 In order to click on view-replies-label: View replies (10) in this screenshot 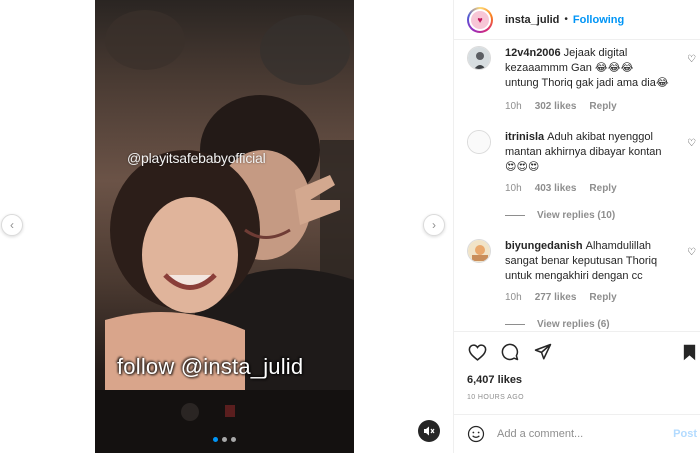, I will do `click(576, 215)`.